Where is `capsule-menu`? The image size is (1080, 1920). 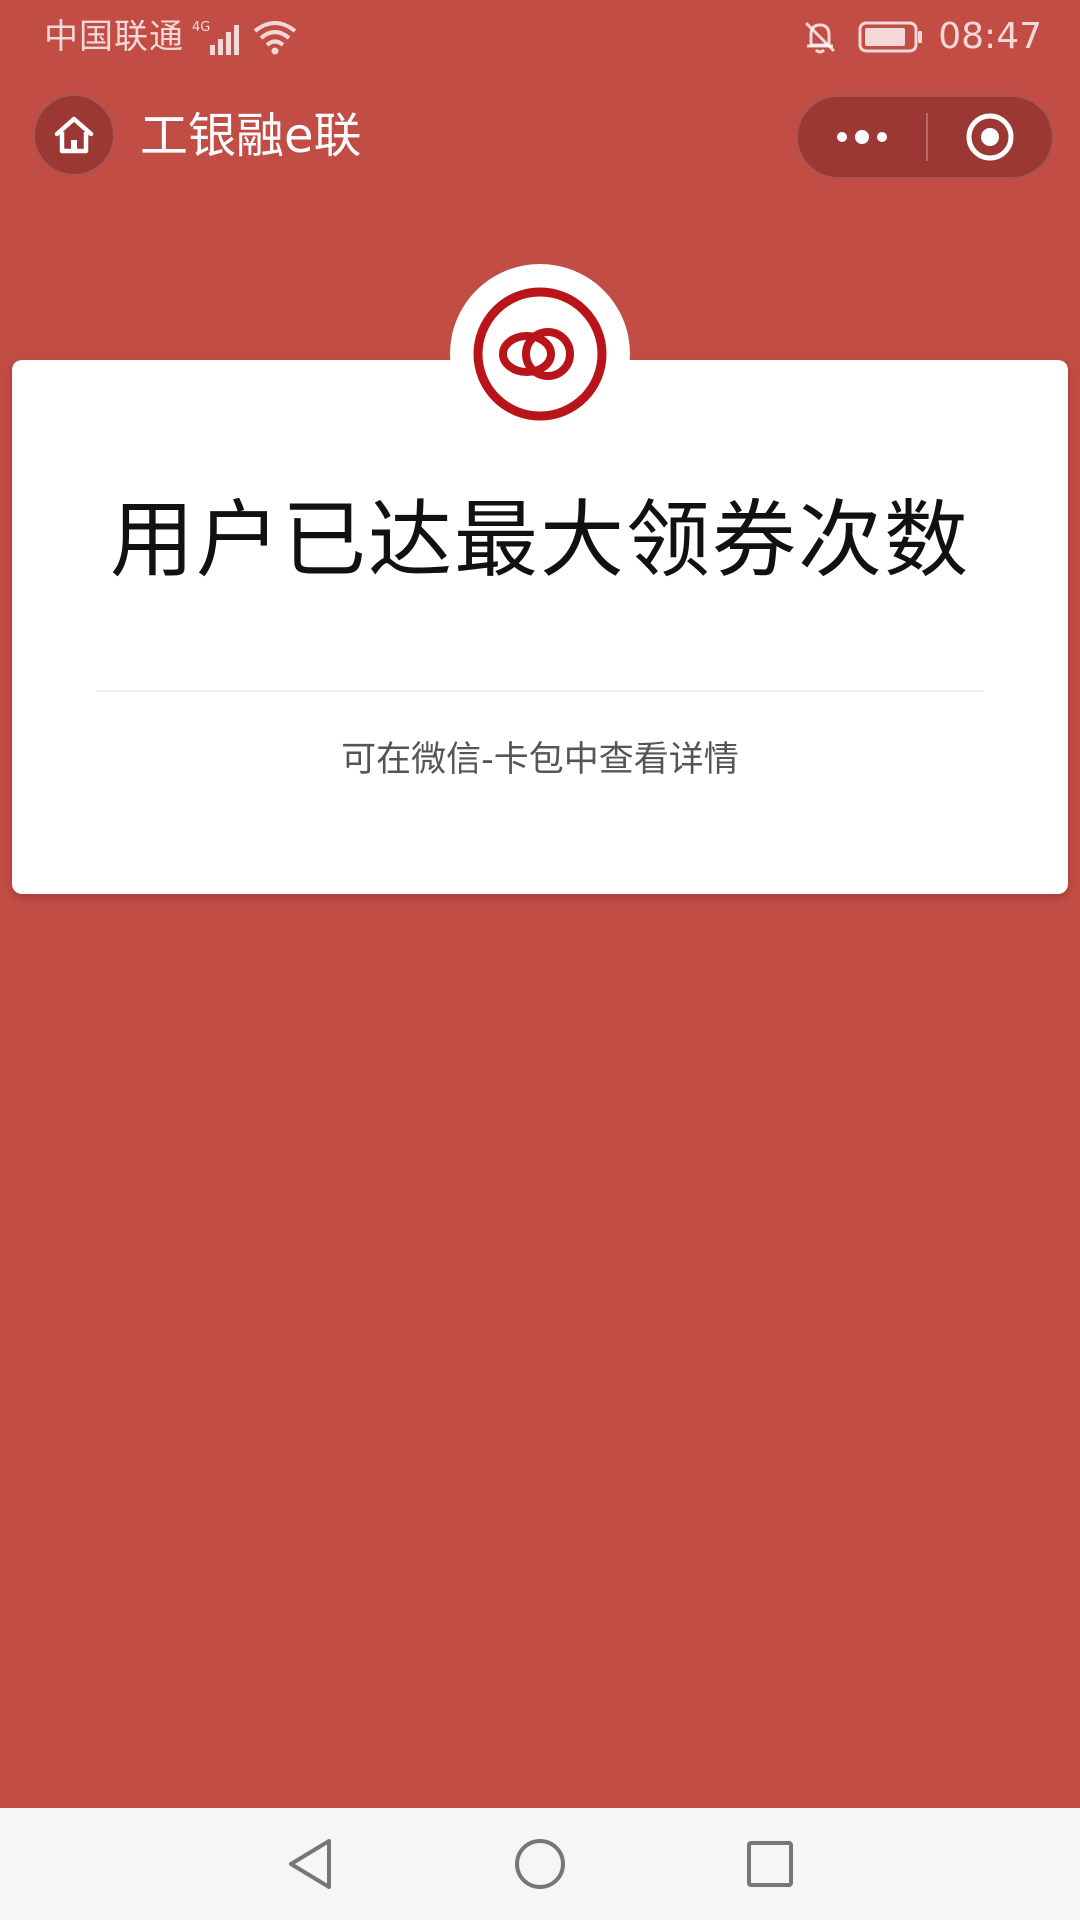
capsule-menu is located at coordinates (925, 137).